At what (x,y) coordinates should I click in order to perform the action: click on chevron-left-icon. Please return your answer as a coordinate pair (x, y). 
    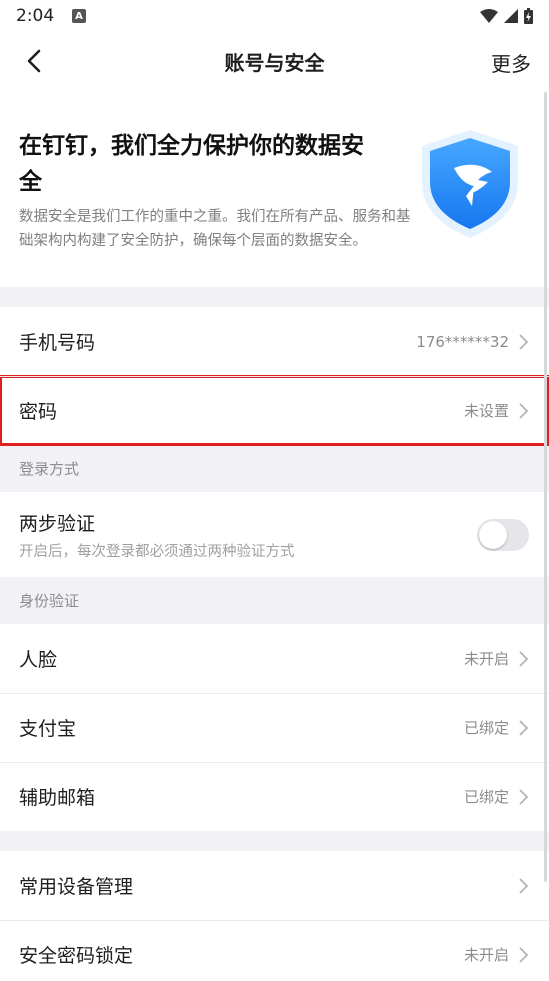
    Looking at the image, I should click on (34, 61).